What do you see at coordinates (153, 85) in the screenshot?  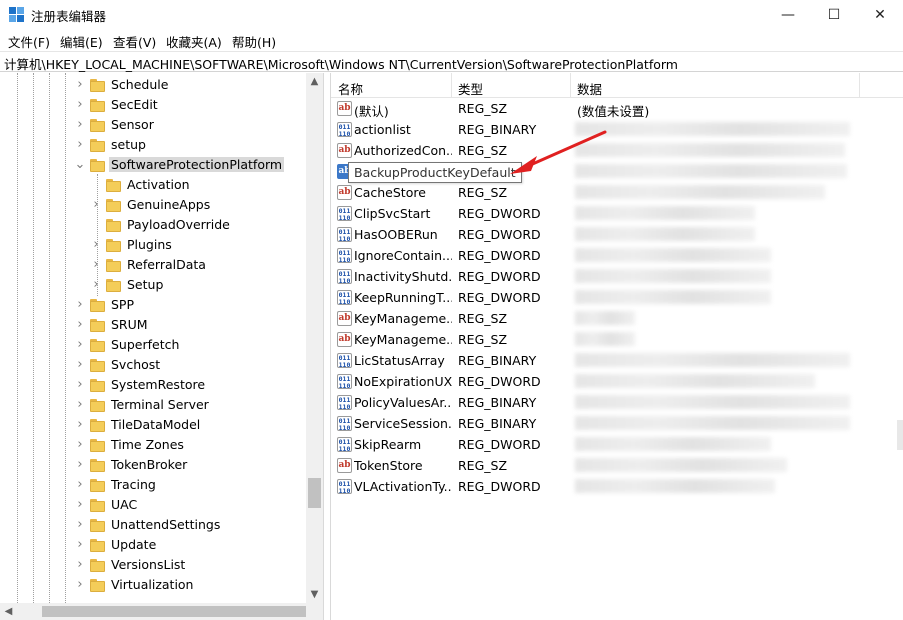 I see `tree-item: › Schedule` at bounding box center [153, 85].